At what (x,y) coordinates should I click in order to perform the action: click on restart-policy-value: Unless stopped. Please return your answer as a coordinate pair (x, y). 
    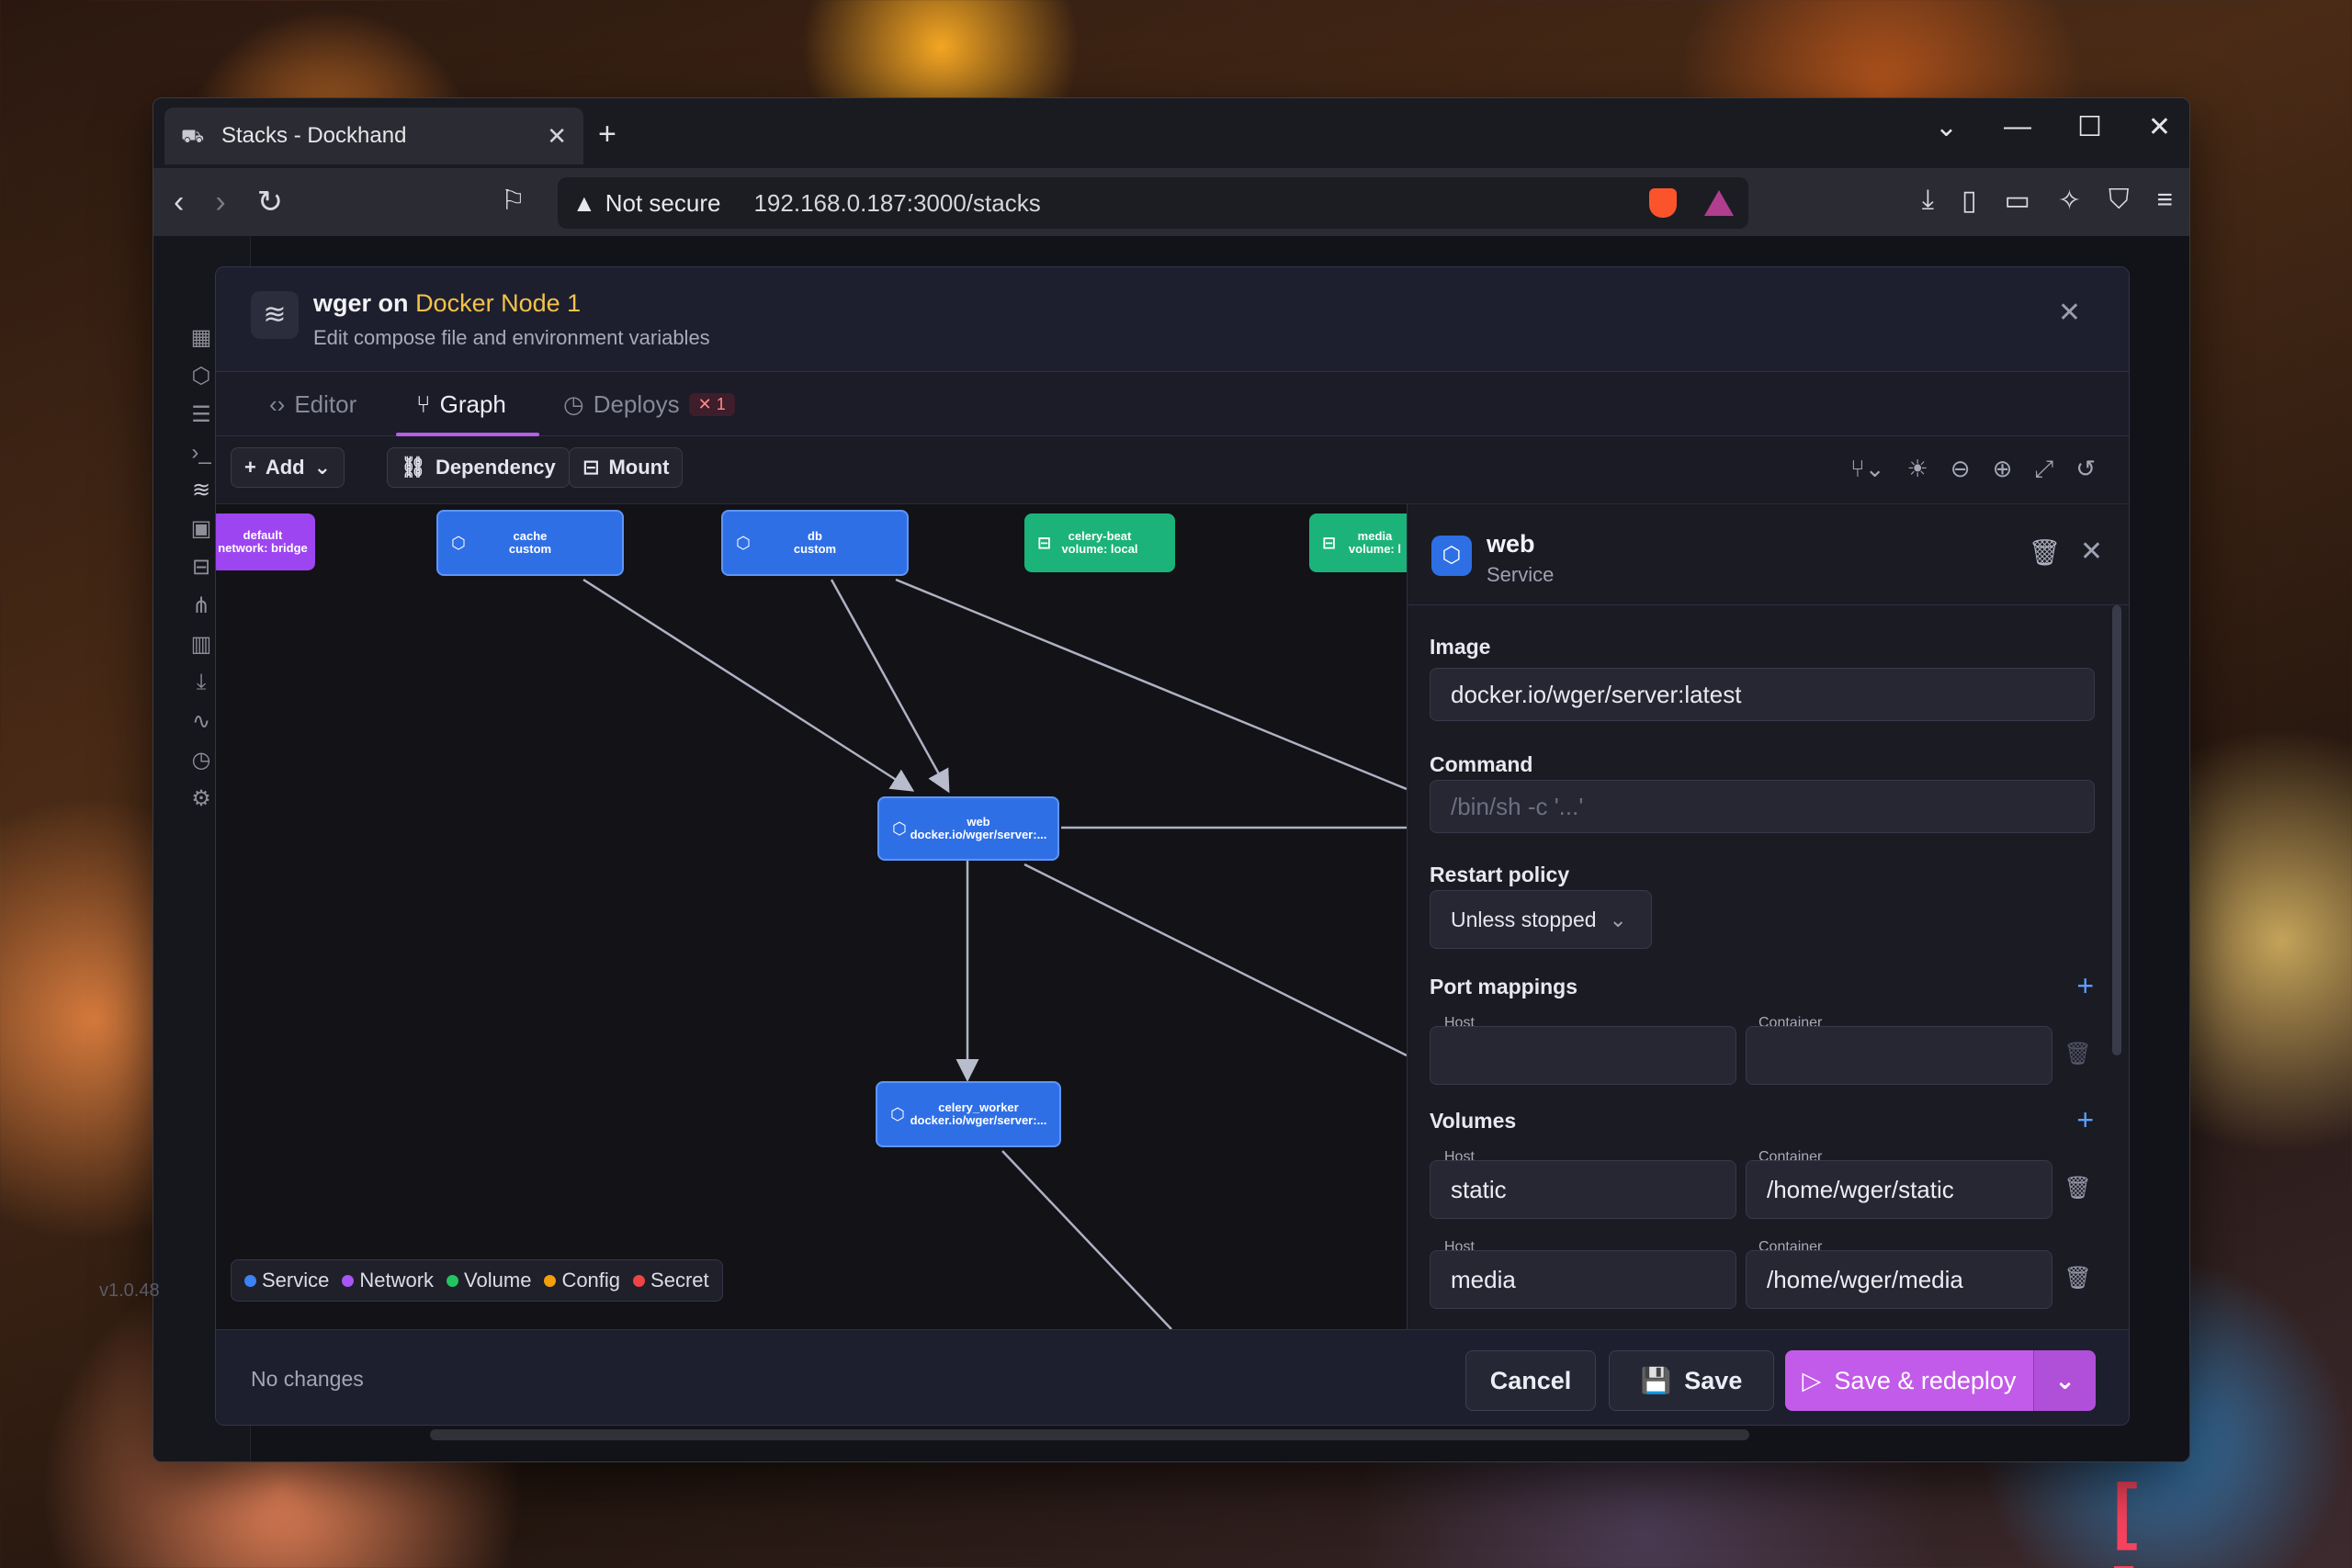
    Looking at the image, I should click on (1524, 919).